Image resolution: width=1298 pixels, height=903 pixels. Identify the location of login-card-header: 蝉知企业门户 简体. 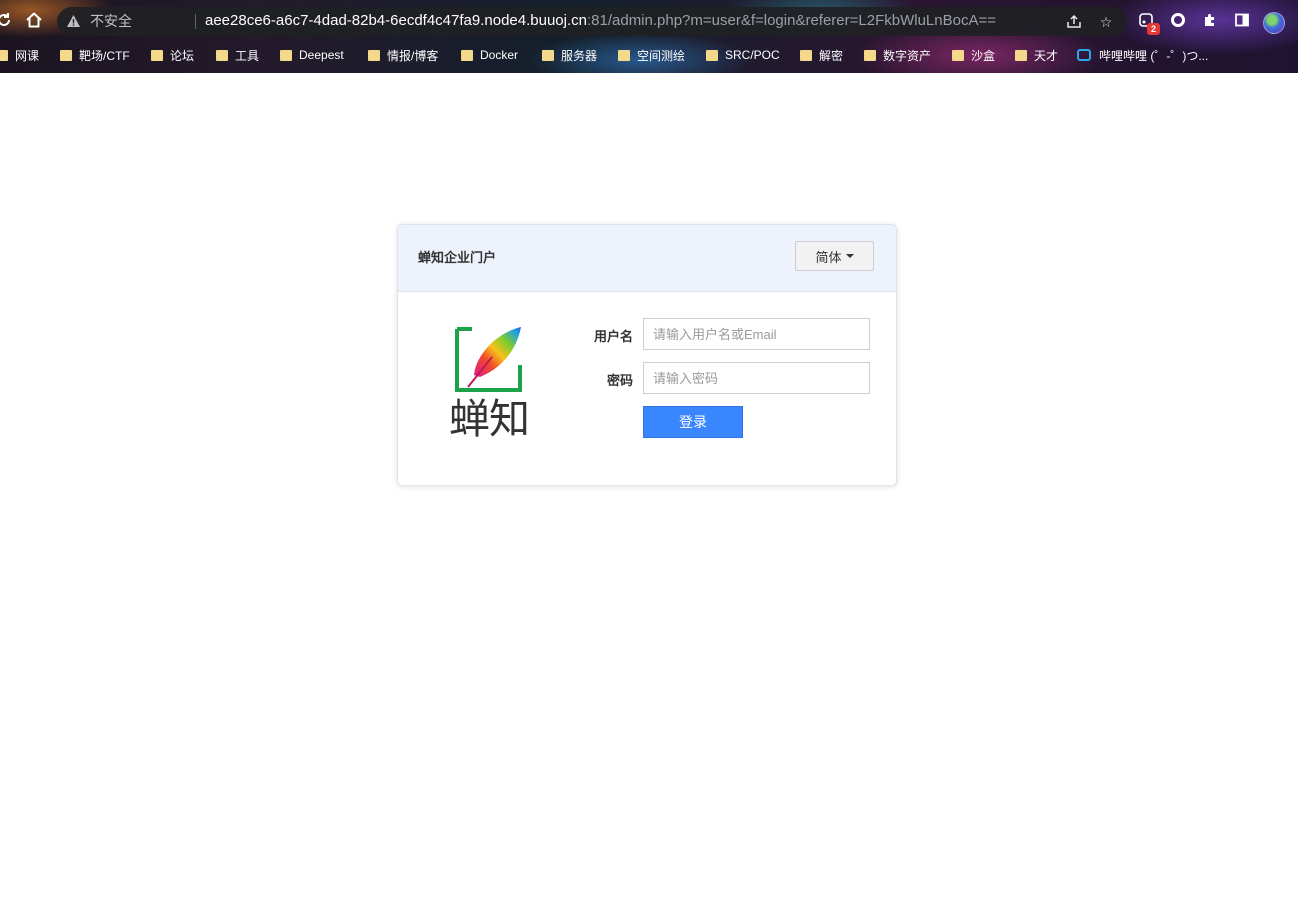
(647, 258).